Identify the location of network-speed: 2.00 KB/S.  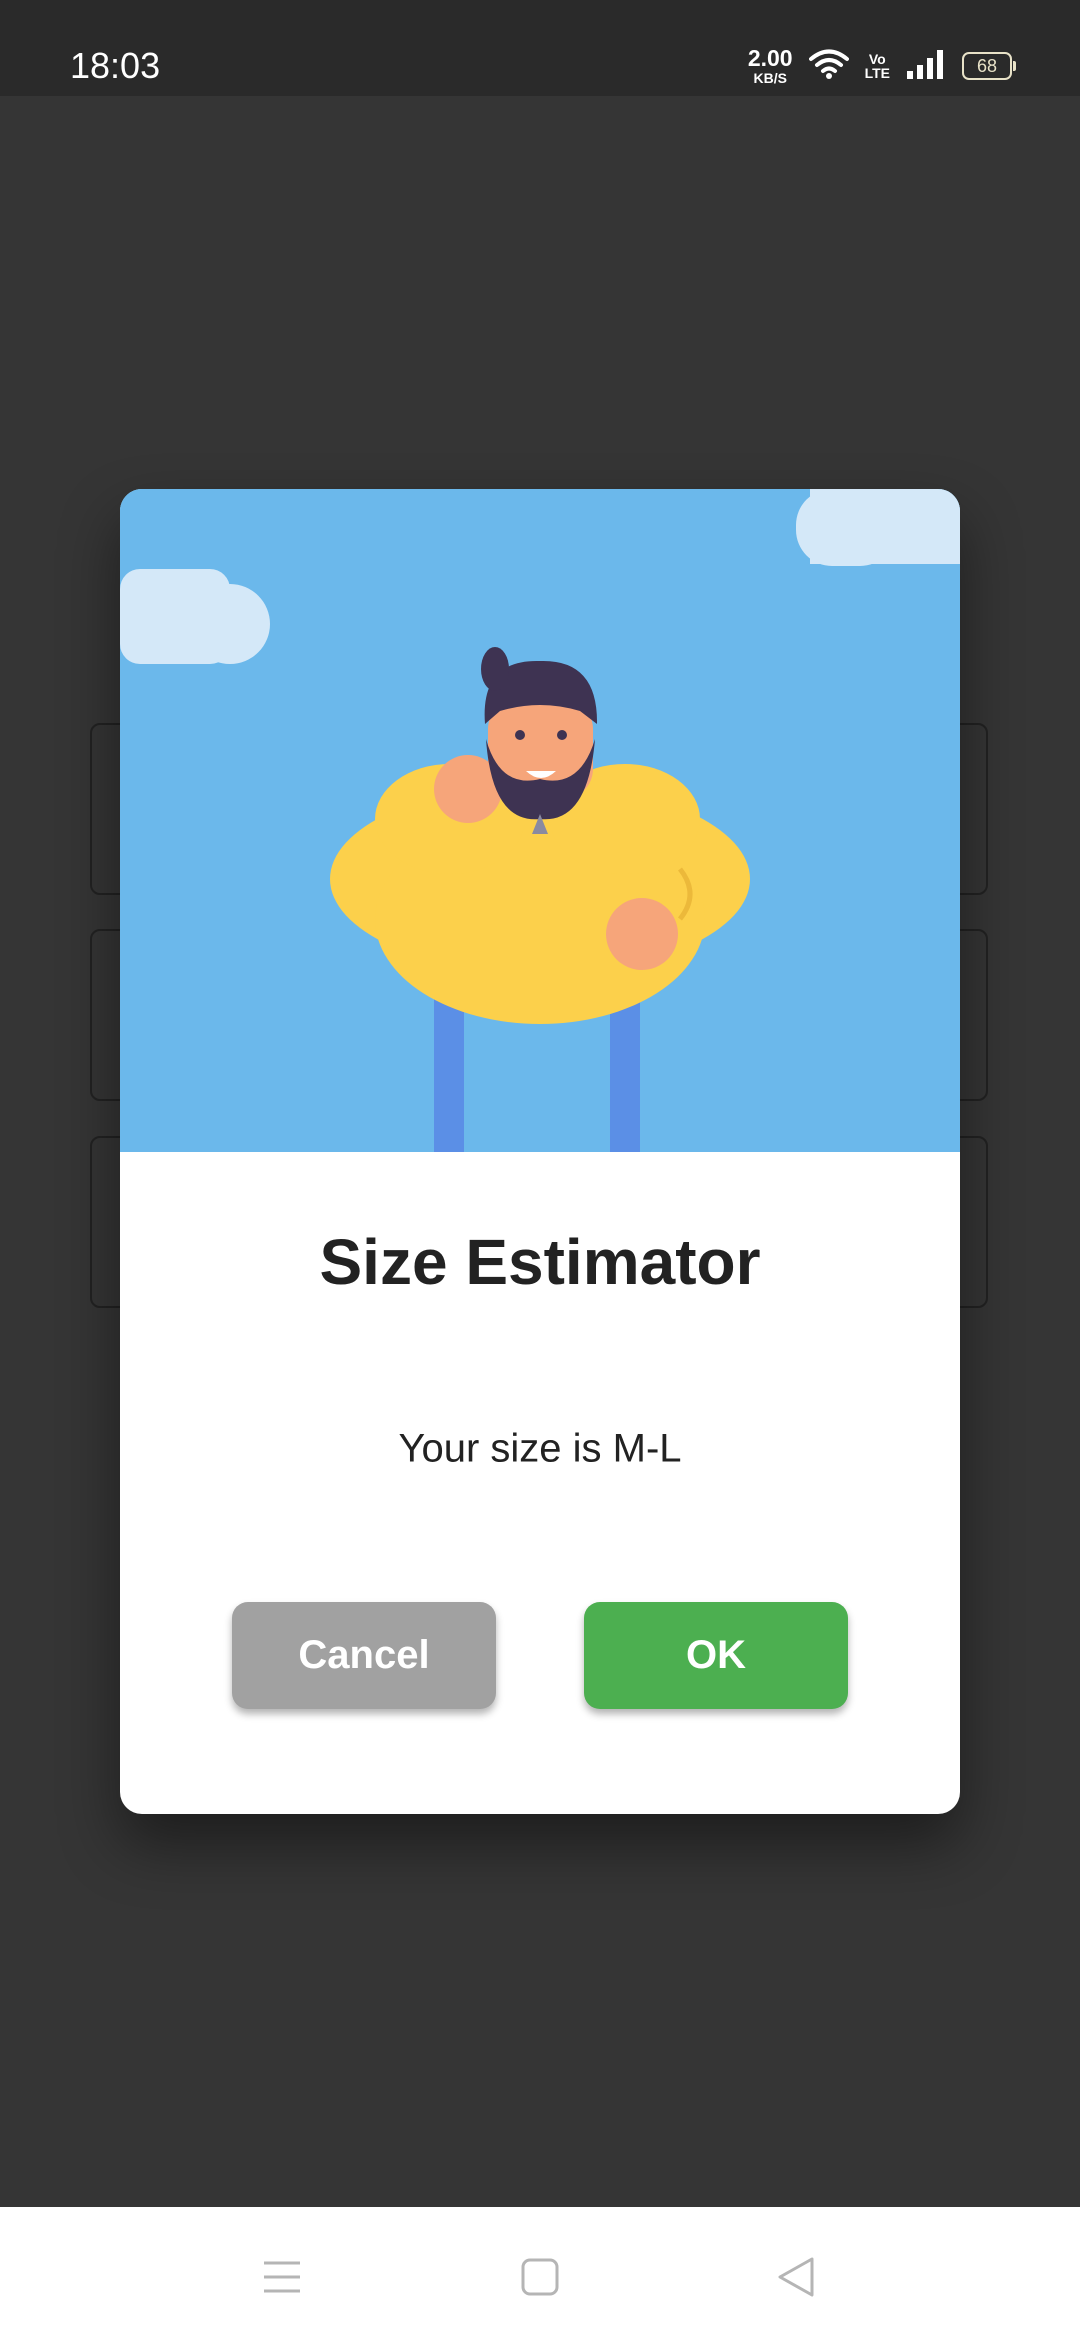
(770, 65).